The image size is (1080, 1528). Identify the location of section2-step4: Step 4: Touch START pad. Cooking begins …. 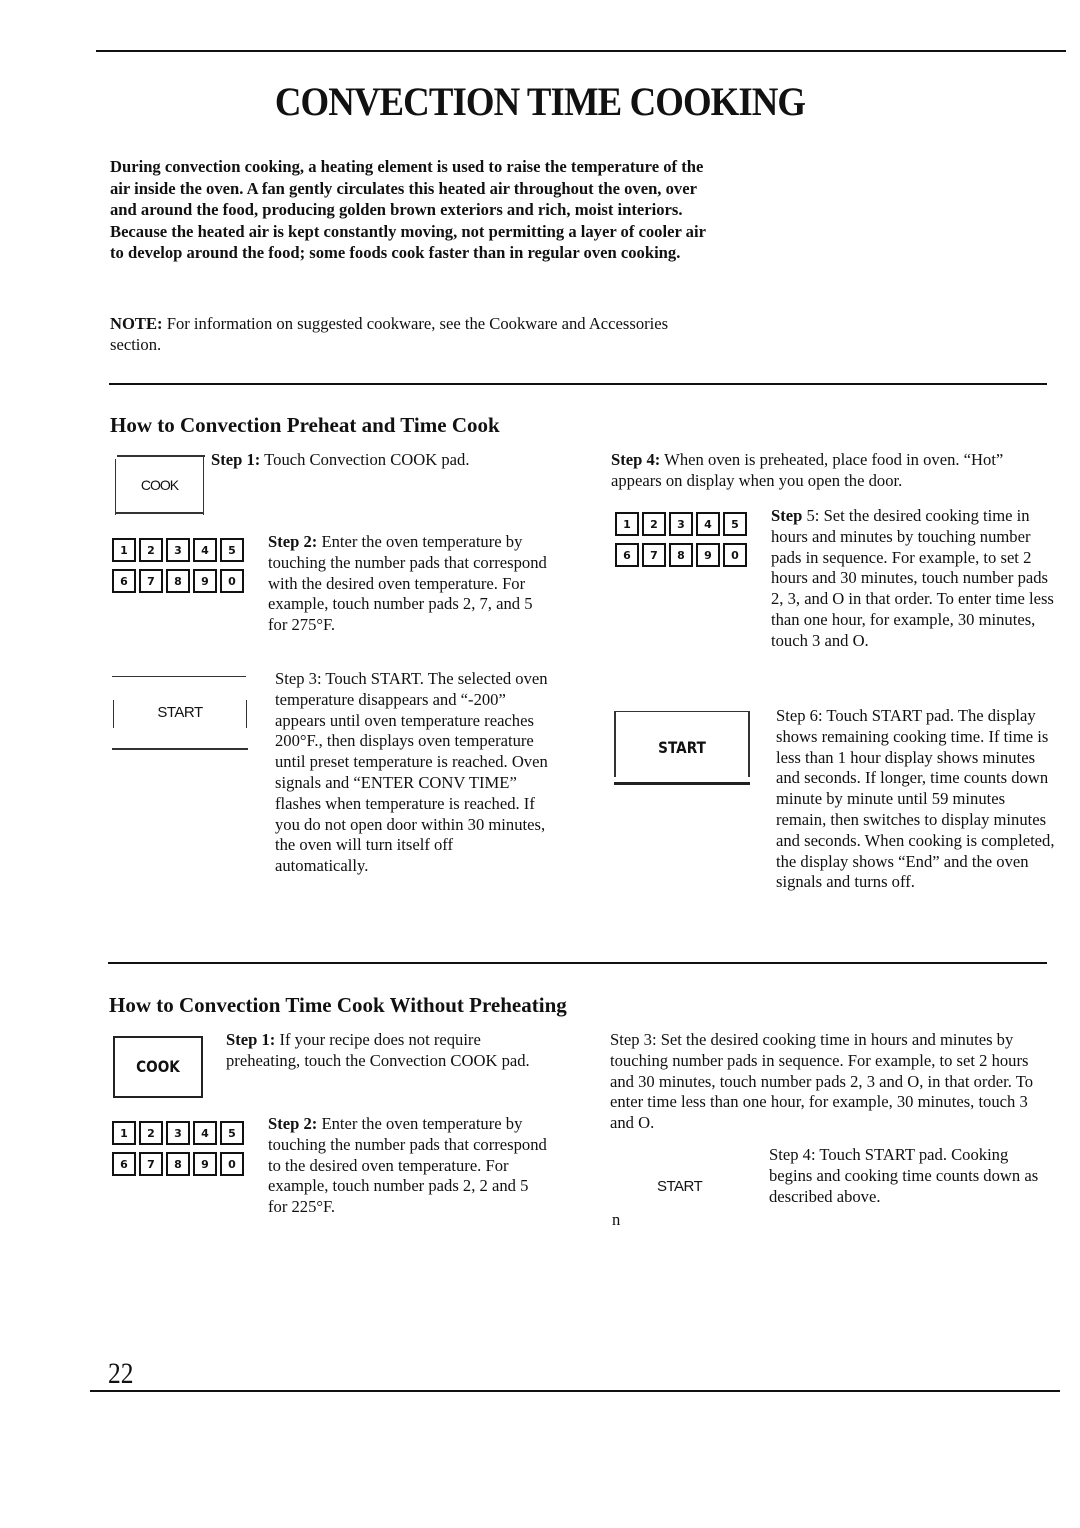
(904, 1175).